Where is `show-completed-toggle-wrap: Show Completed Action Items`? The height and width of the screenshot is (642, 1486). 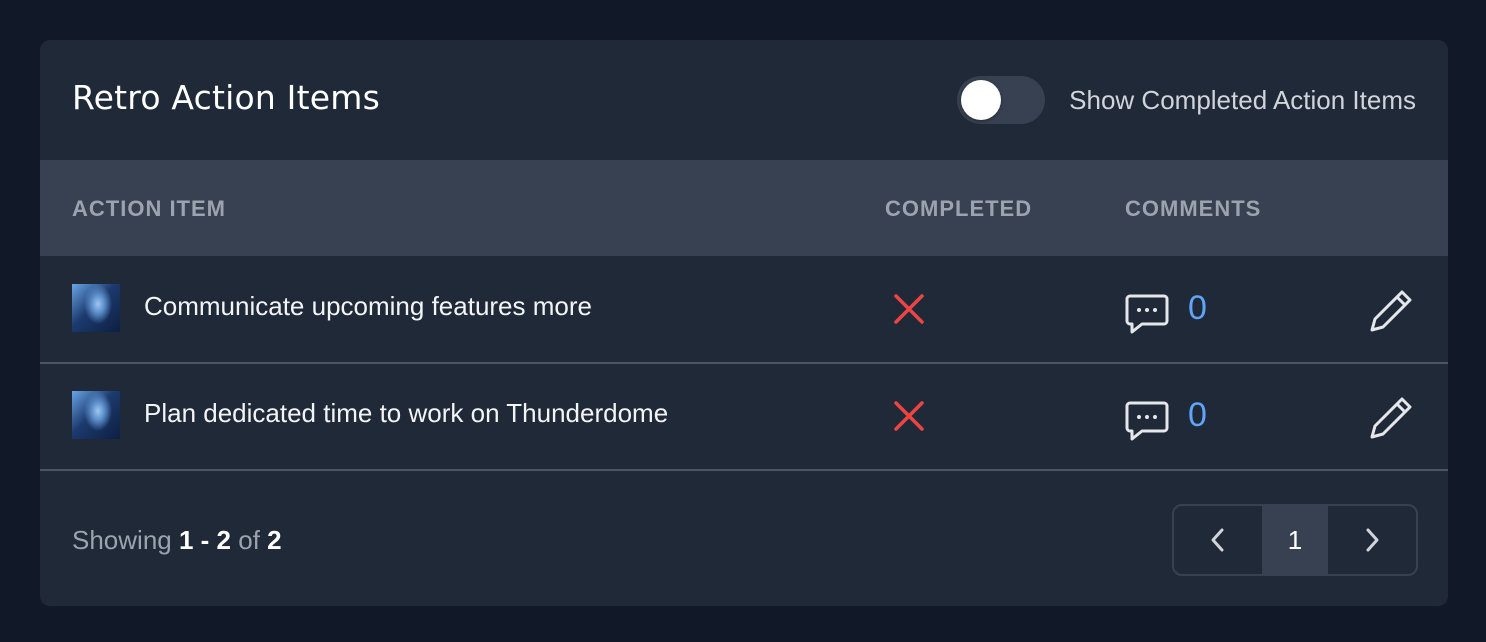 show-completed-toggle-wrap: Show Completed Action Items is located at coordinates (1186, 100).